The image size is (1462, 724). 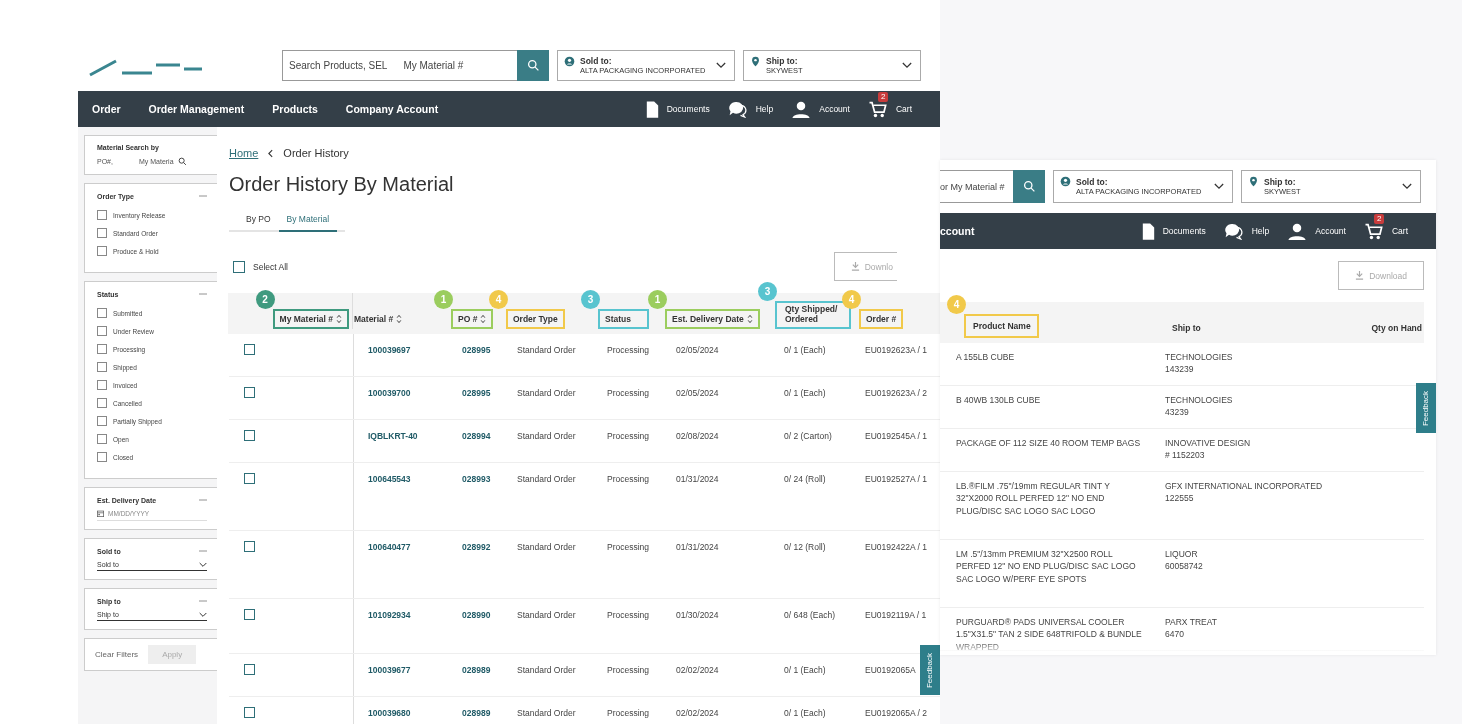 I want to click on nav-link: Order, so click(x=106, y=109).